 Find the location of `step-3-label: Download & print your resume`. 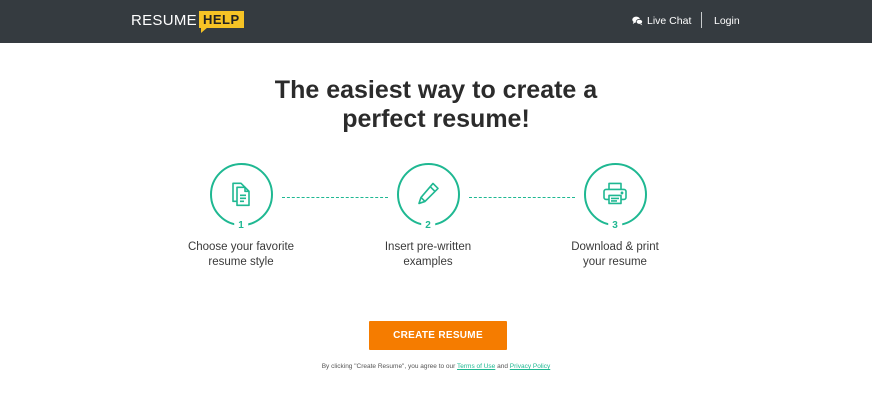

step-3-label: Download & print your resume is located at coordinates (615, 255).